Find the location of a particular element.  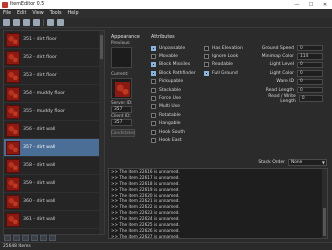

current-label: Current: is located at coordinates (120, 74).